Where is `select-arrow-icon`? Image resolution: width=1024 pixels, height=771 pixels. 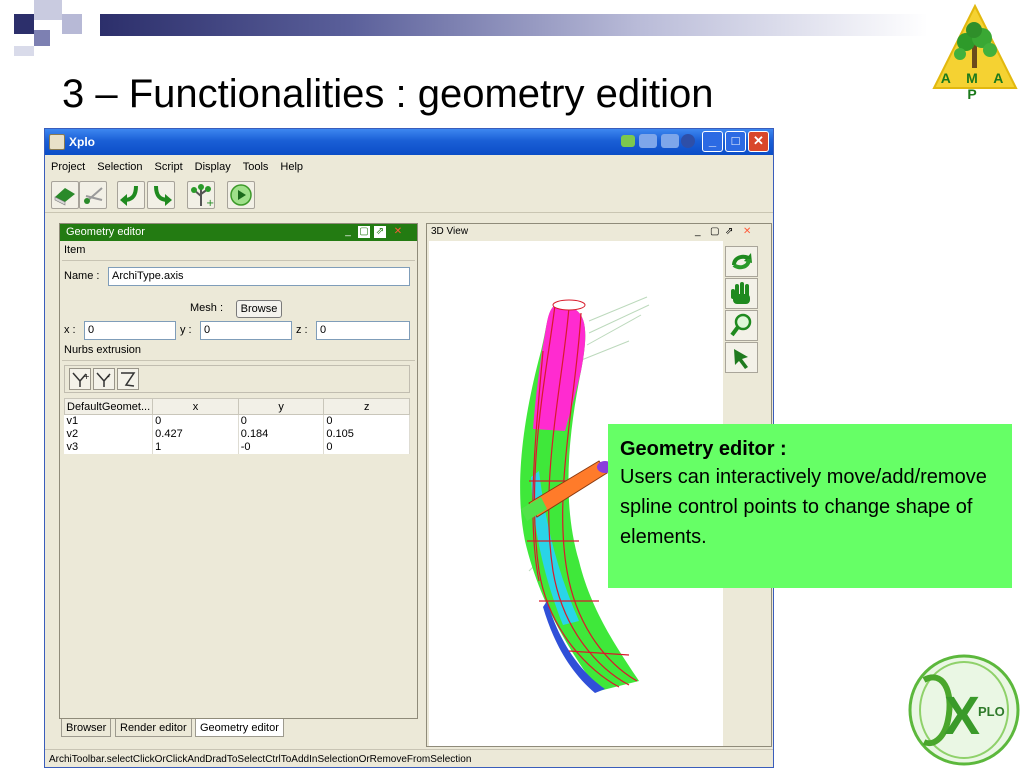 select-arrow-icon is located at coordinates (741, 359).